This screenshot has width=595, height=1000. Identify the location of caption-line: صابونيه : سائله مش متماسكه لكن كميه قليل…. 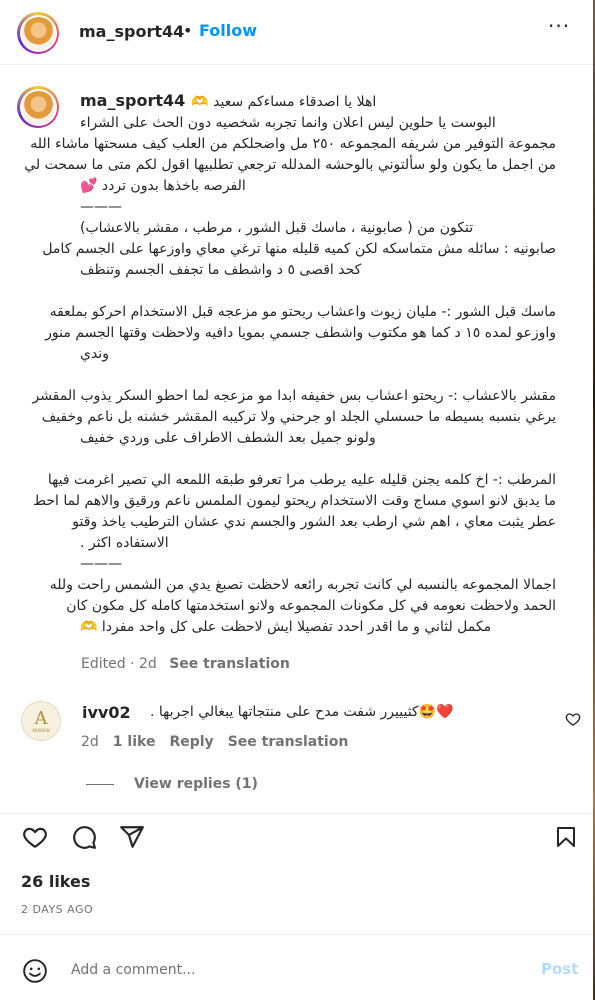
(299, 249).